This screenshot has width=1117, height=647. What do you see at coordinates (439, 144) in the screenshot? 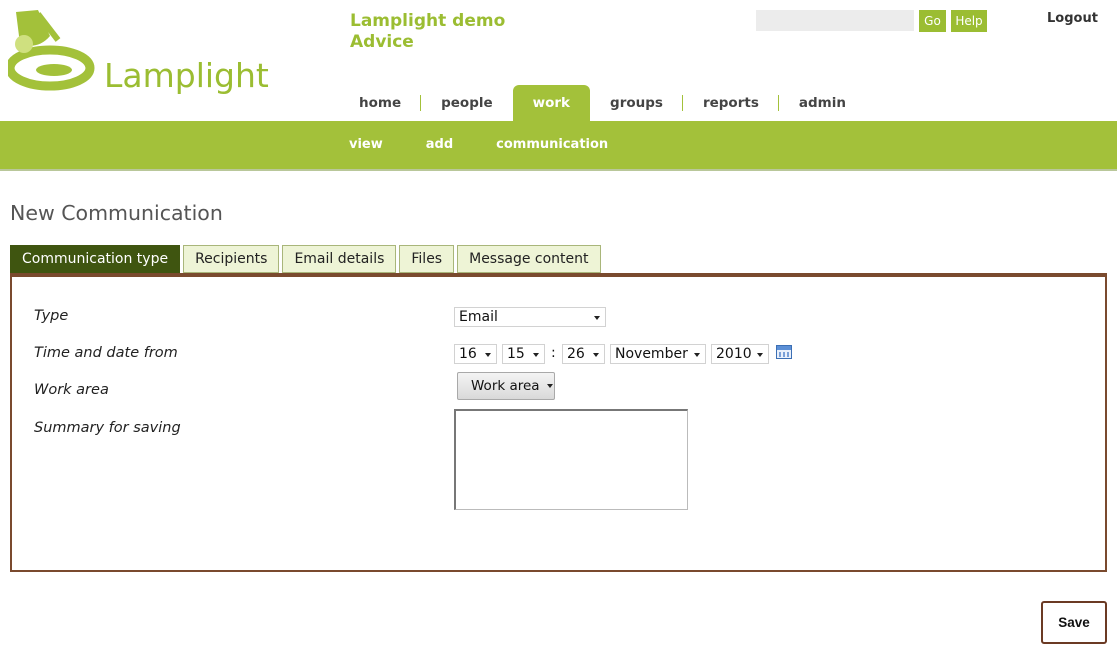
I see `sub-nav-add: add` at bounding box center [439, 144].